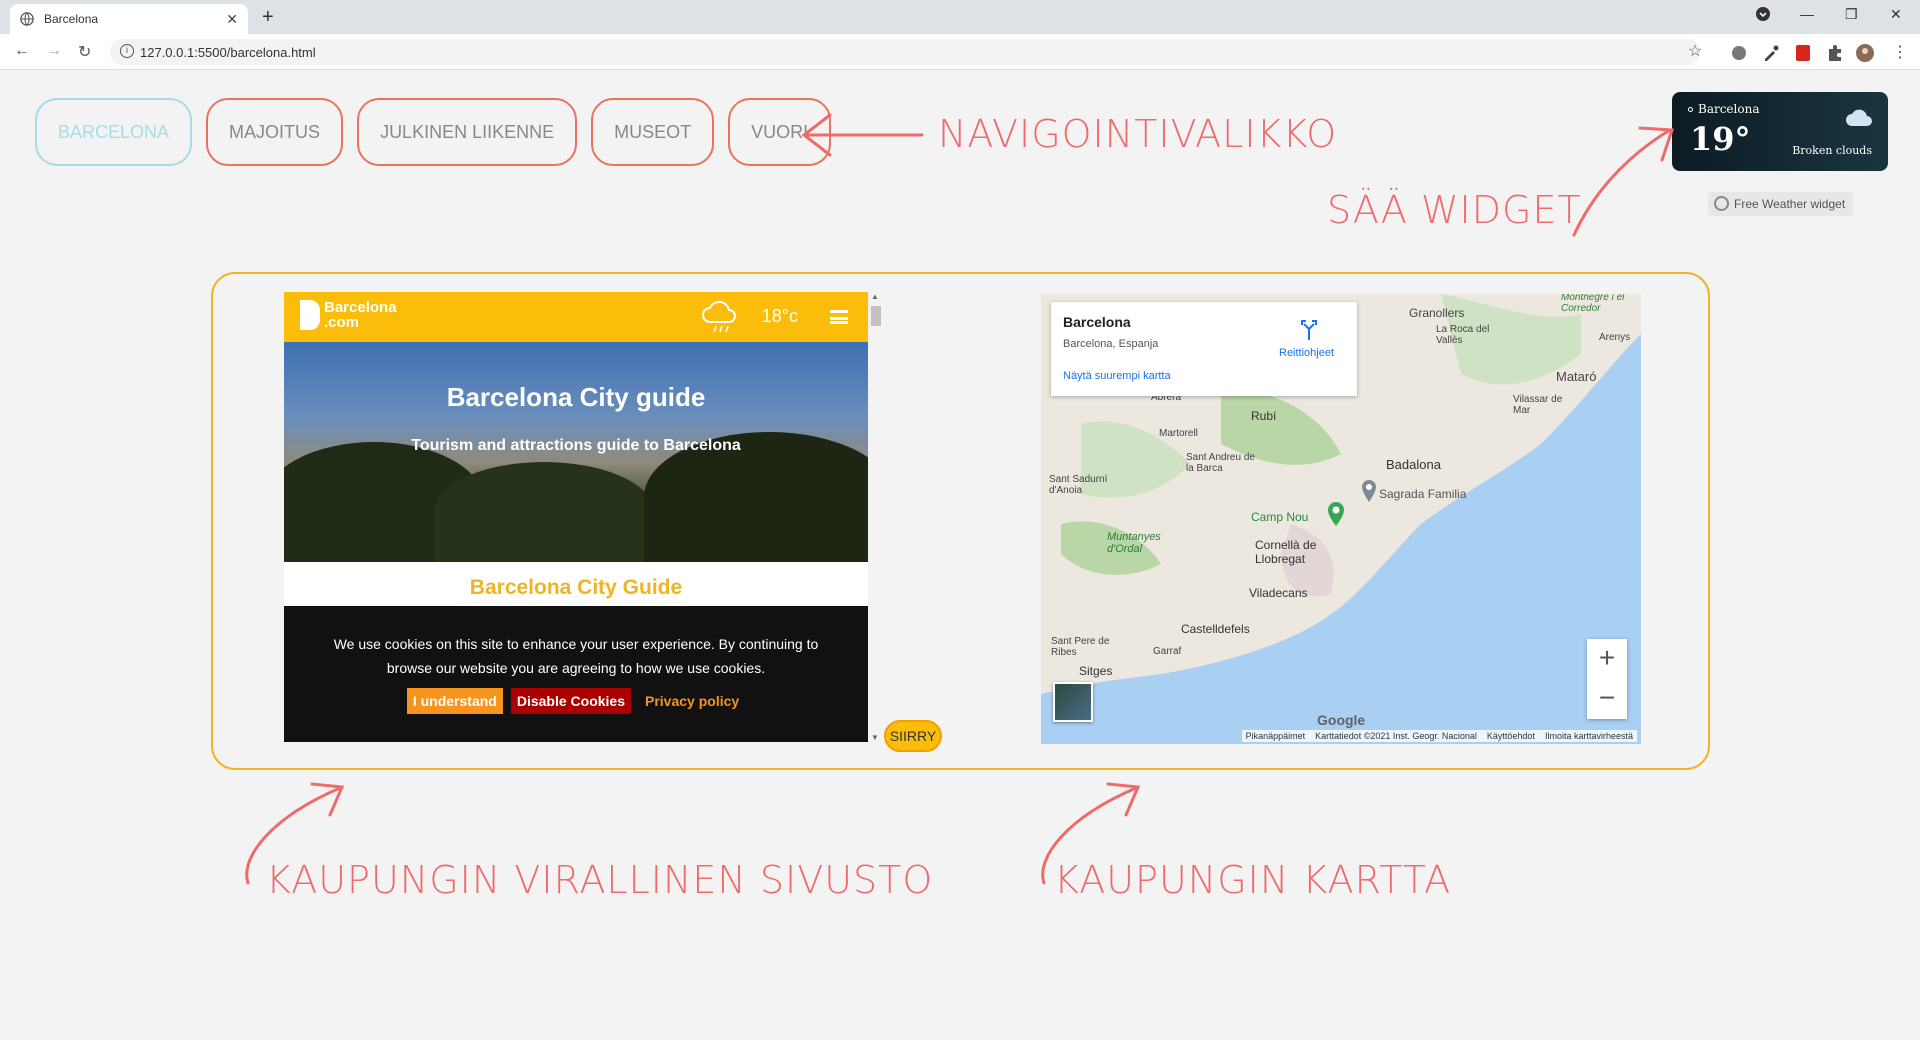  Describe the element at coordinates (570, 701) in the screenshot. I see `disable-cookies-button: Disable Cookies` at that location.